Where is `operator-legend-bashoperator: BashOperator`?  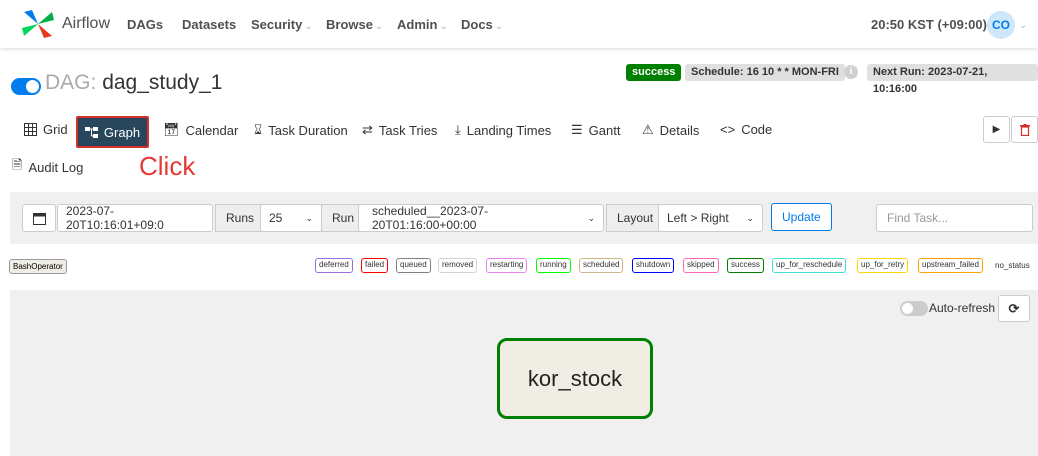
operator-legend-bashoperator: BashOperator is located at coordinates (38, 266).